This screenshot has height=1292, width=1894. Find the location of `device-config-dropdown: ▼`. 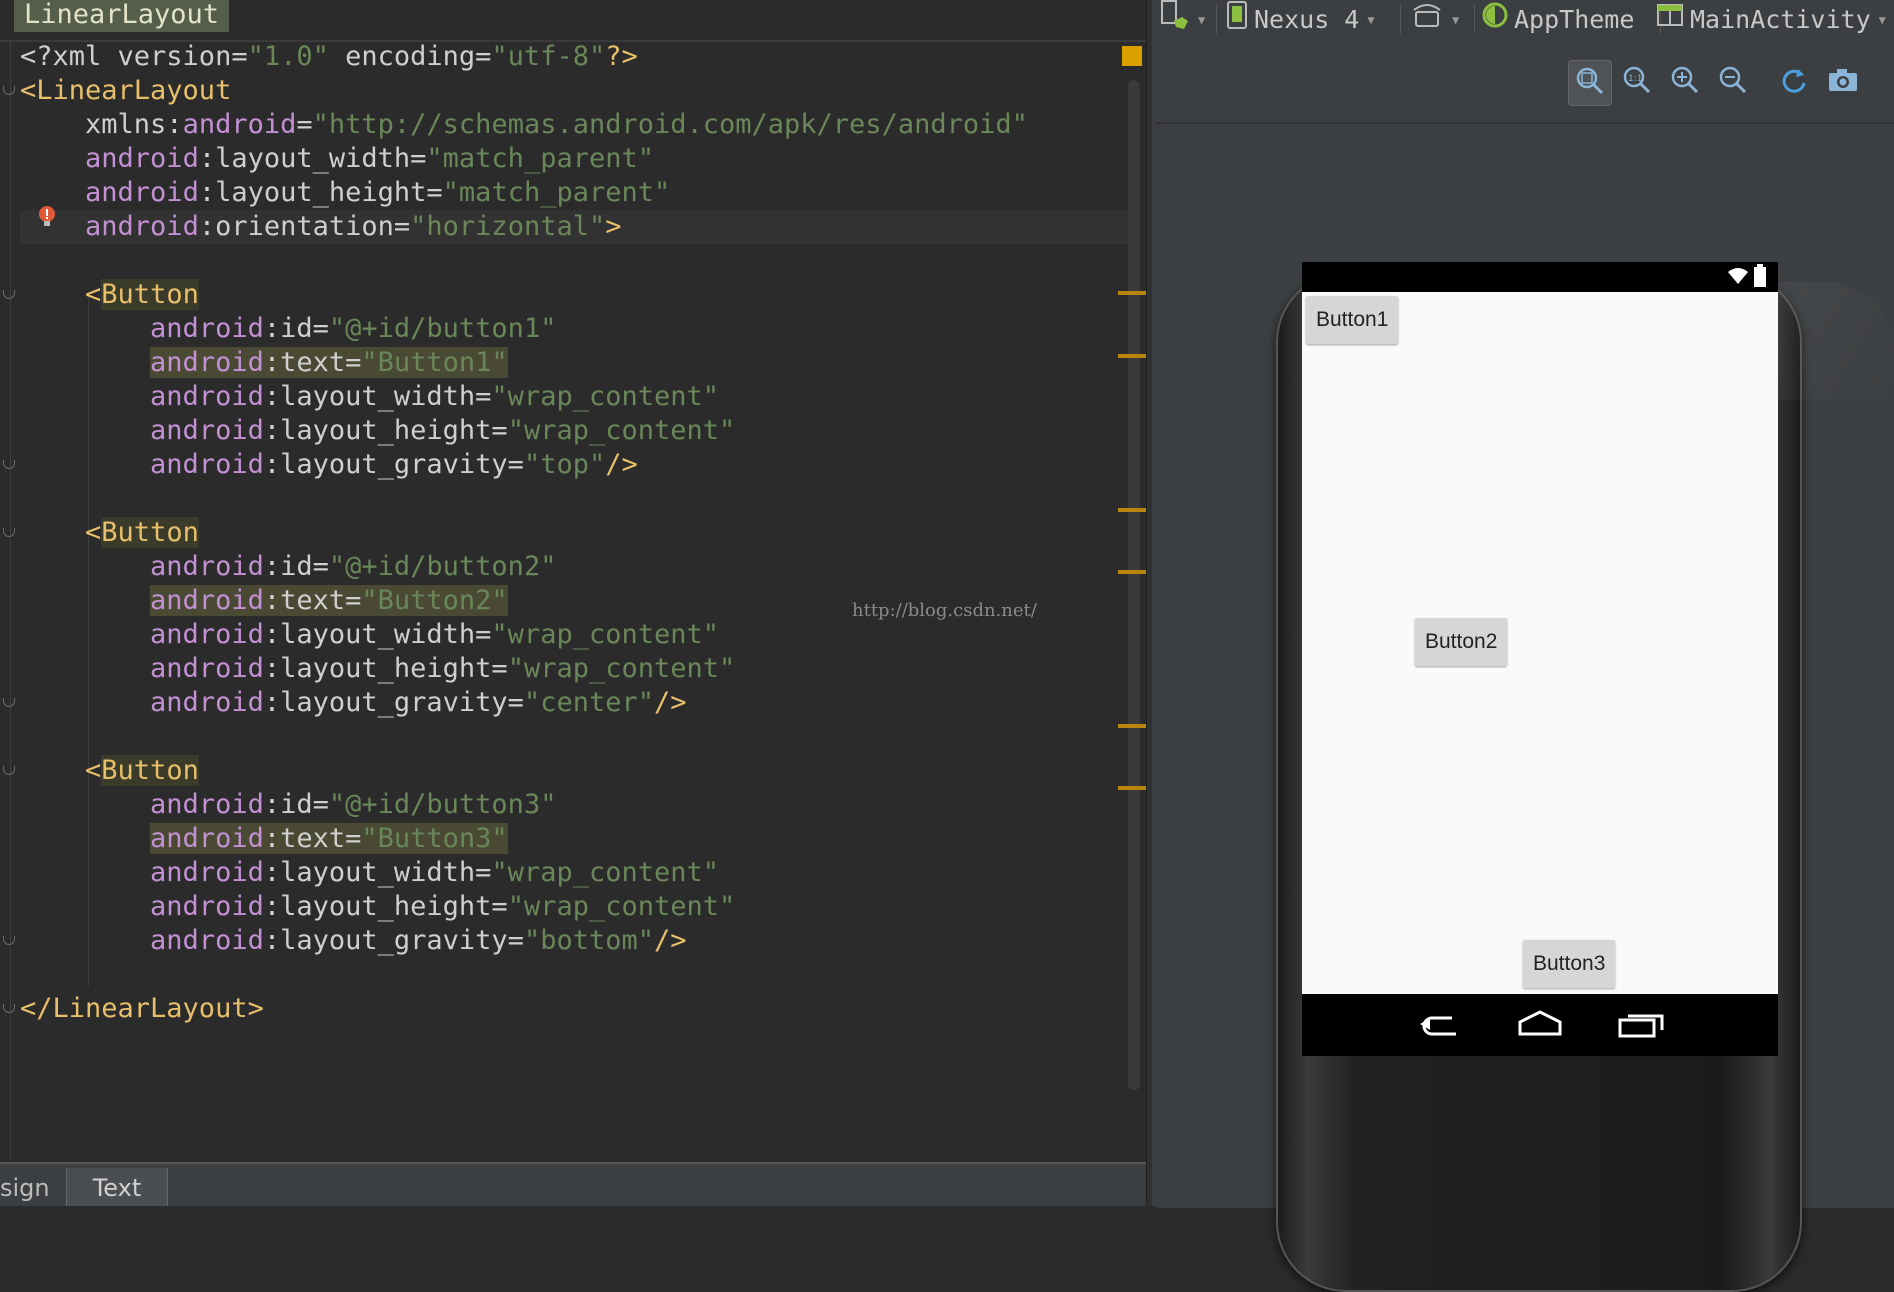

device-config-dropdown: ▼ is located at coordinates (1182, 20).